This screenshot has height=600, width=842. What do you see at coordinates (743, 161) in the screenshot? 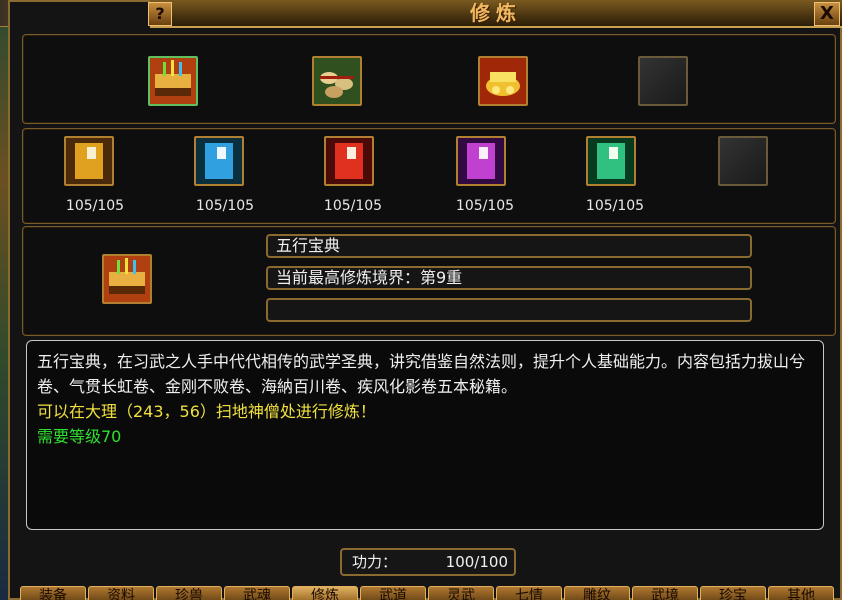
I see `book-slot-empty` at bounding box center [743, 161].